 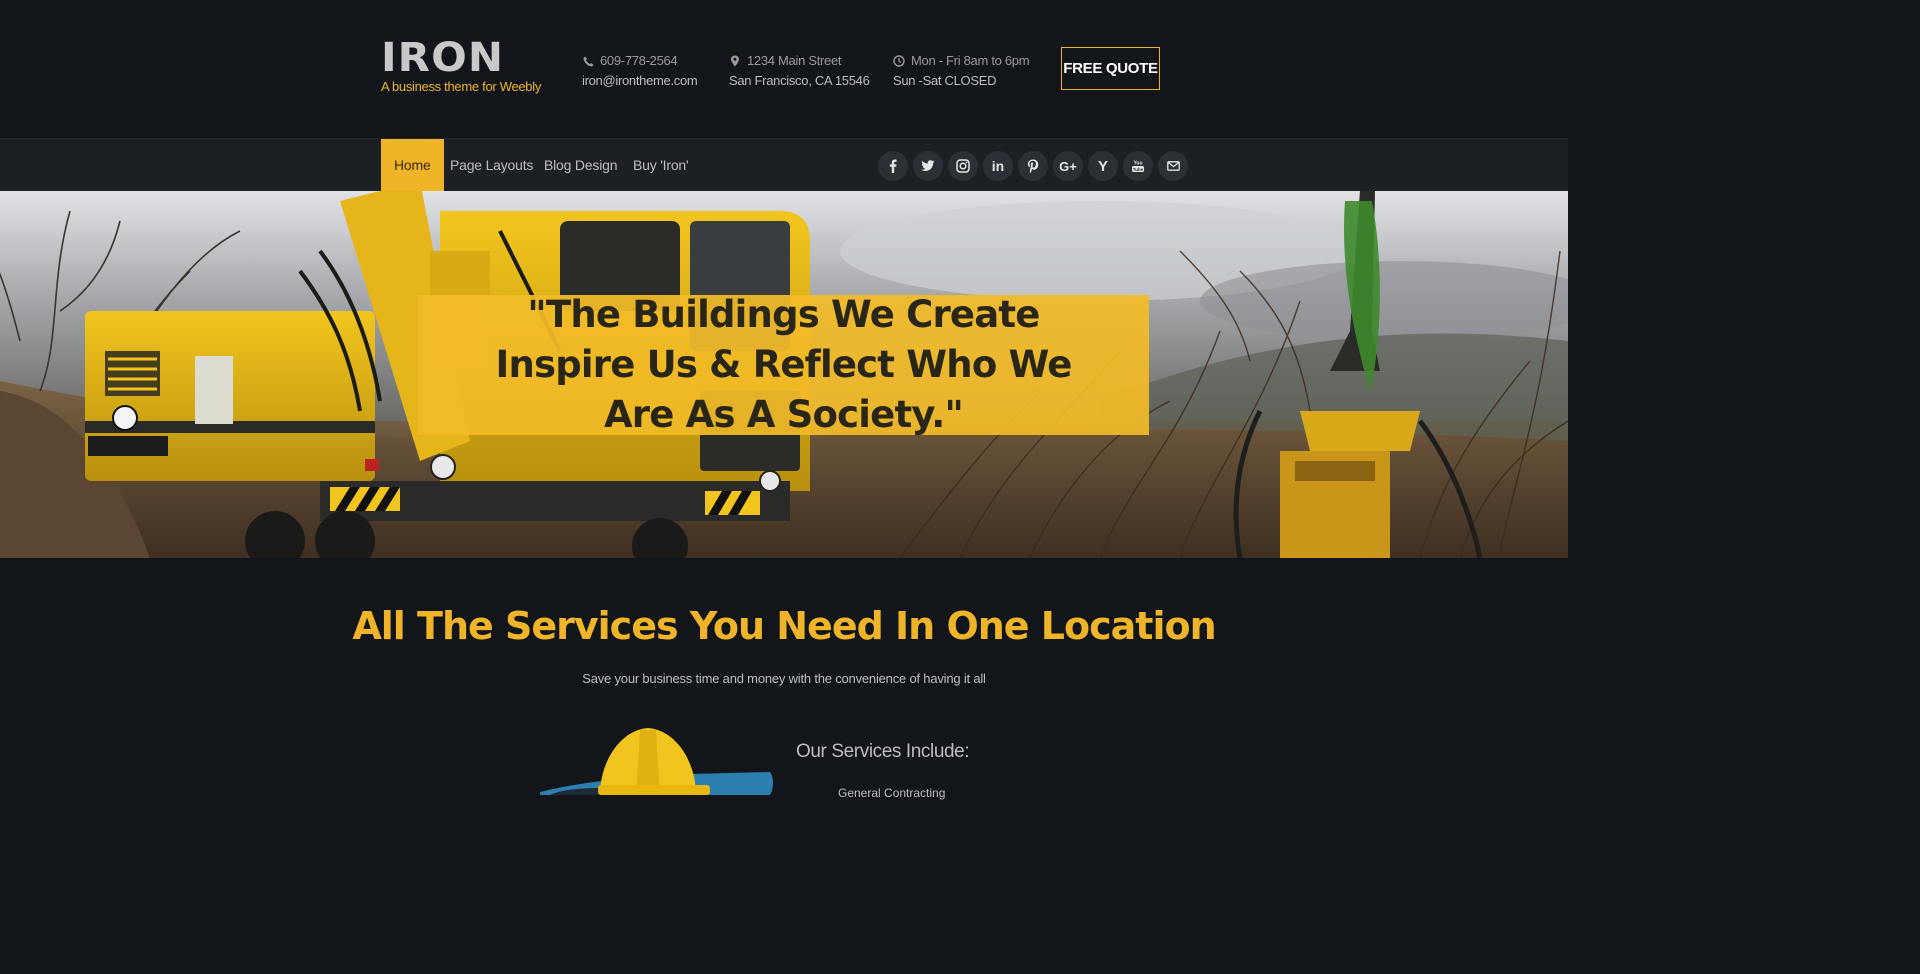 I want to click on nav-item-page-layouts: Page Layouts, so click(x=491, y=165).